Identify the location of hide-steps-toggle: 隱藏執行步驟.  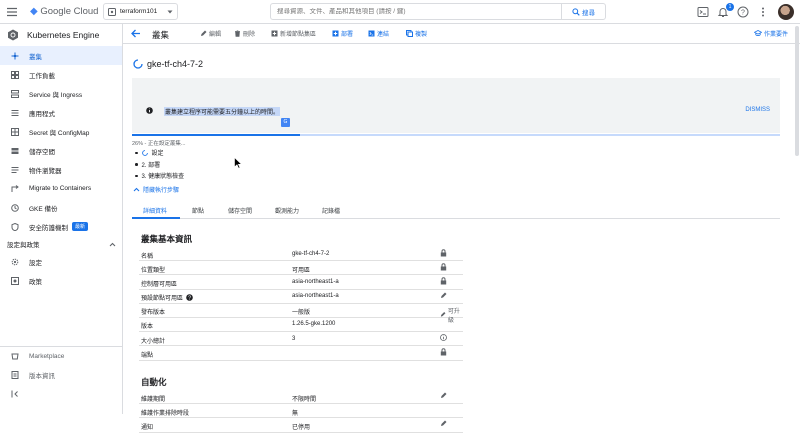
(156, 189).